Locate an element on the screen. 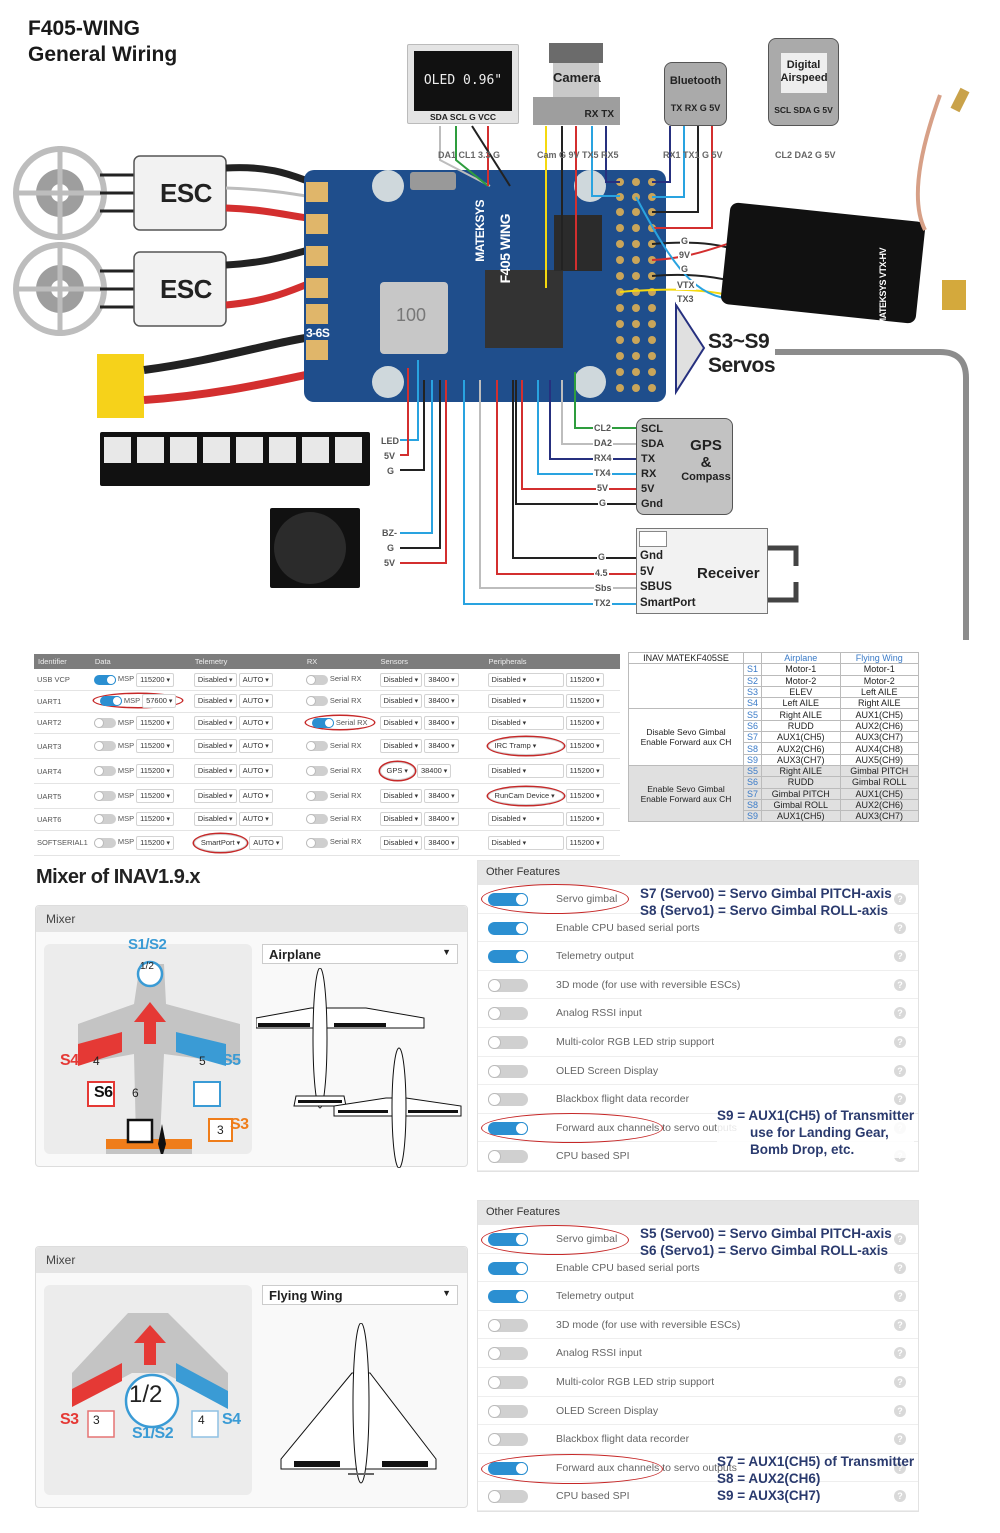  sensor-select: GPS is located at coordinates (397, 771).